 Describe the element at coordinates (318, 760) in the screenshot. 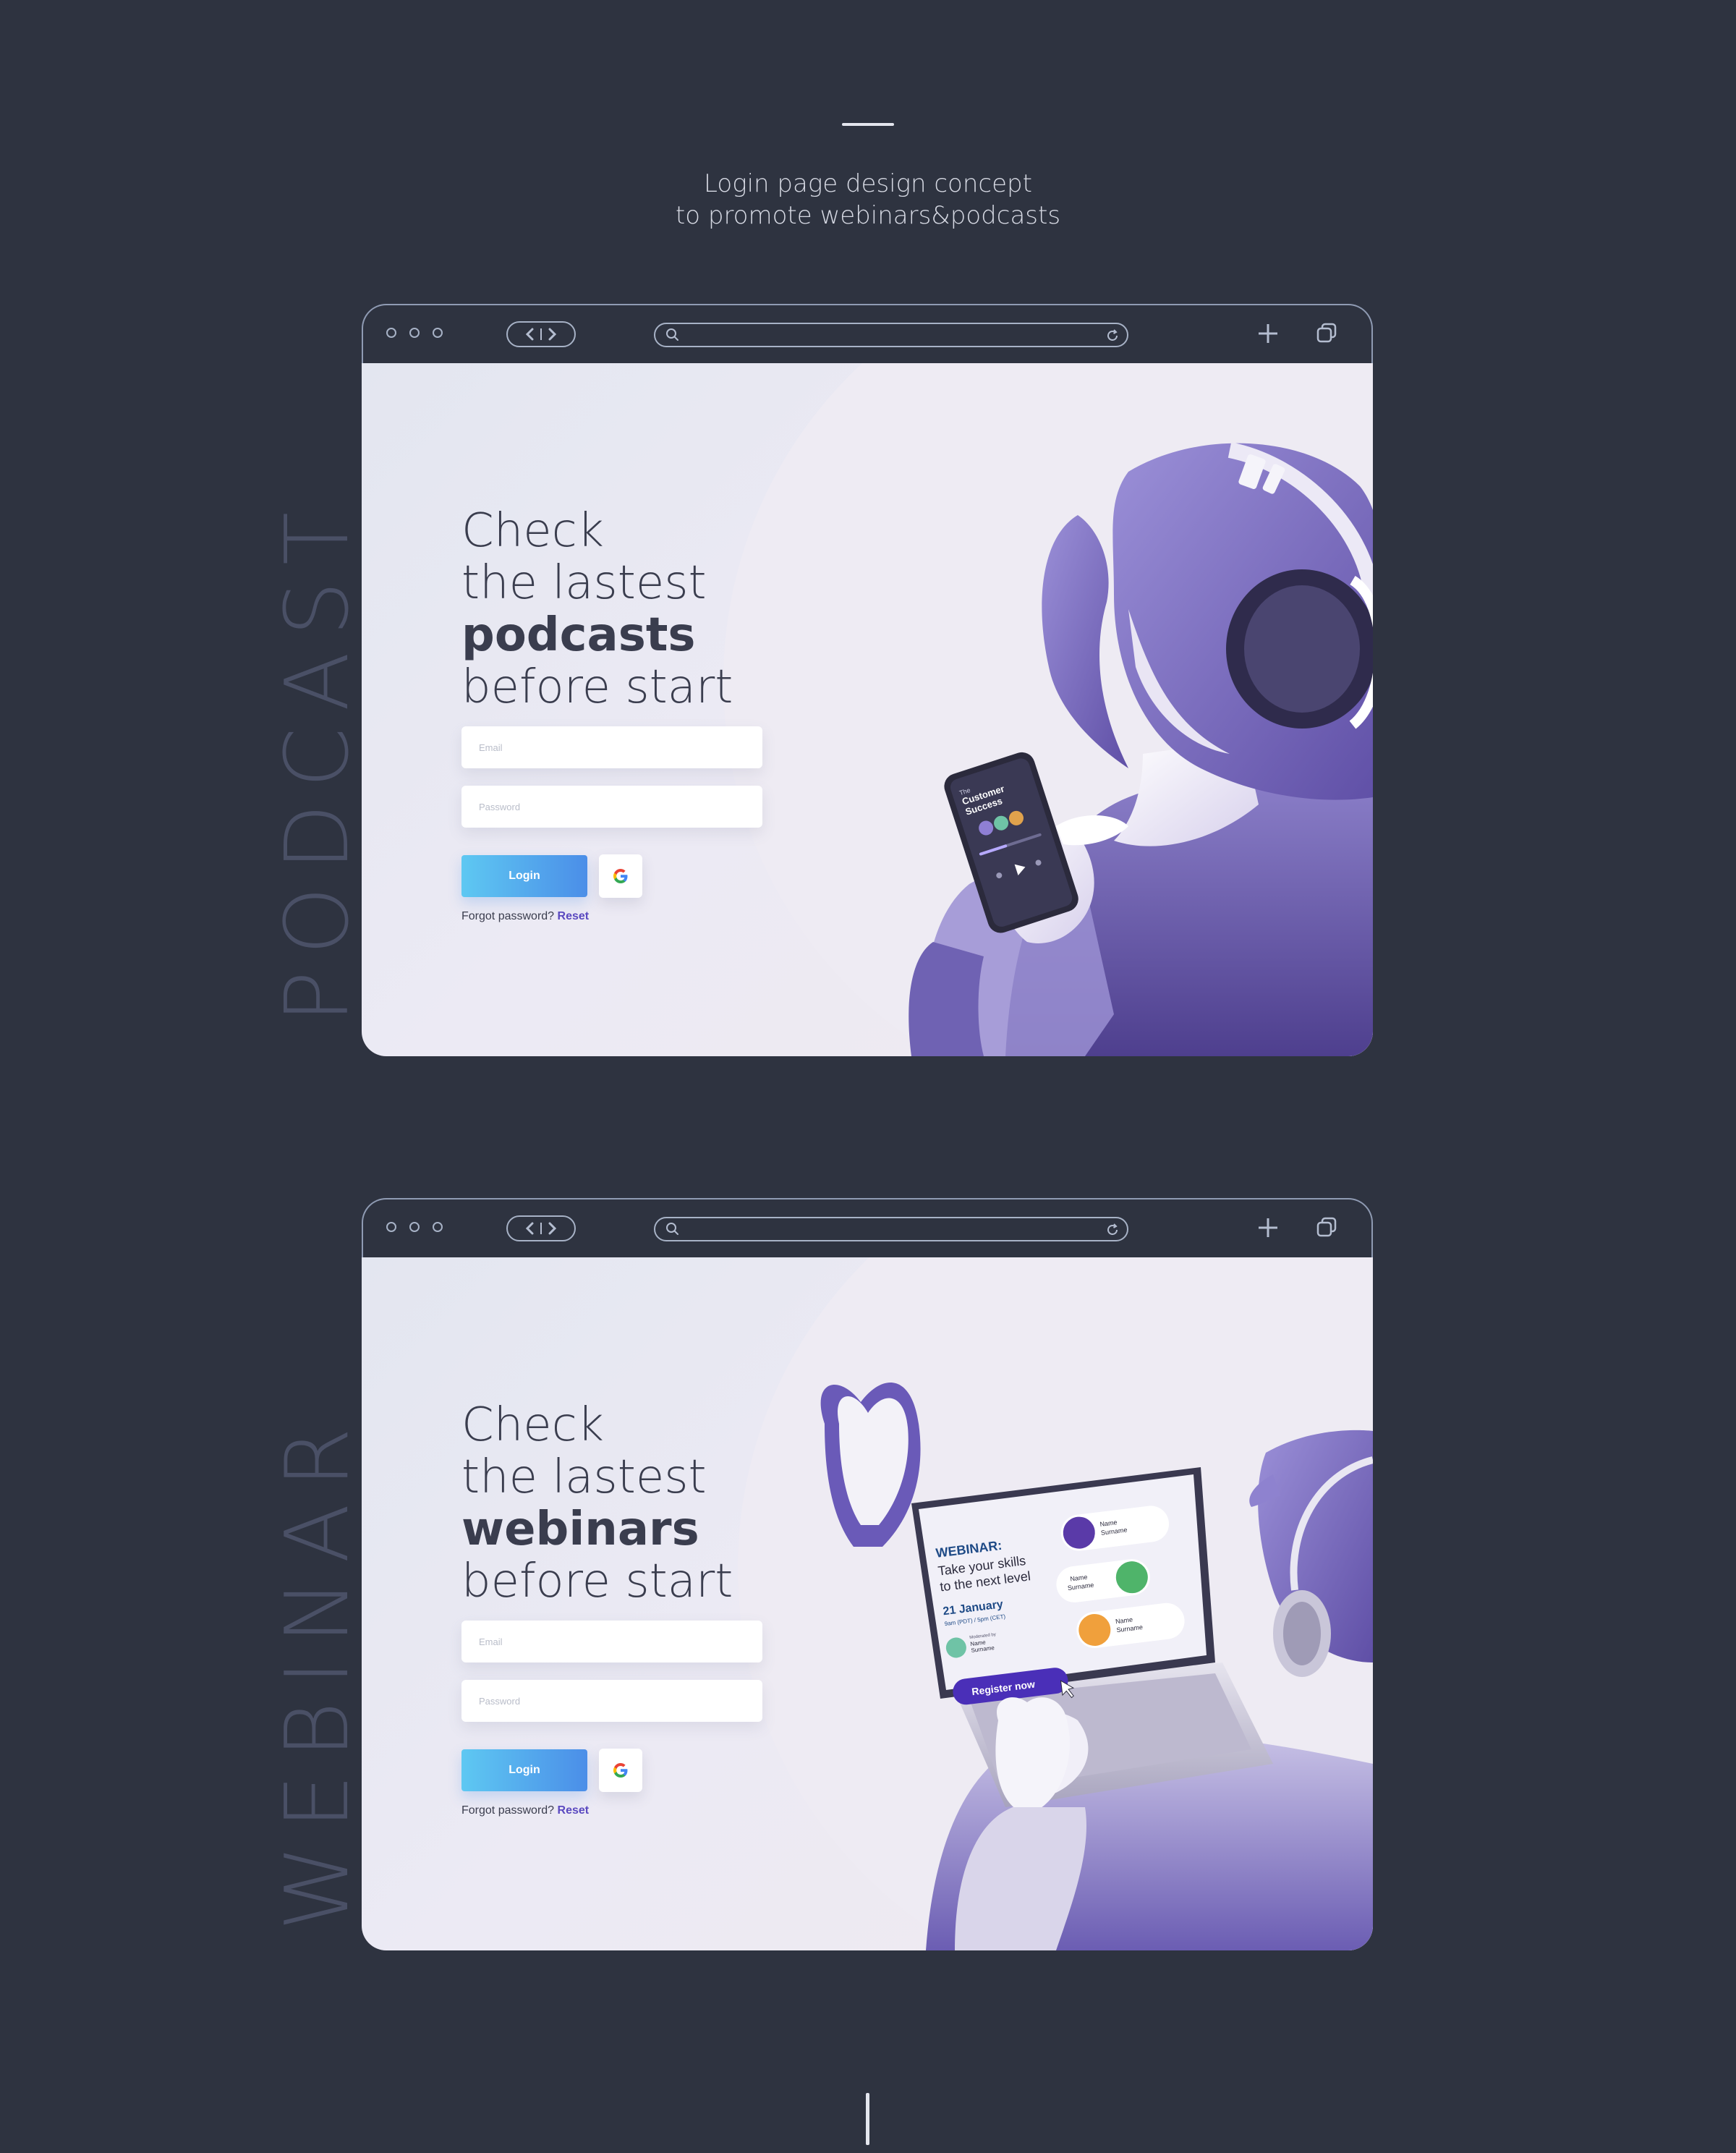

I see `podcast-side-label: PODCAST` at that location.